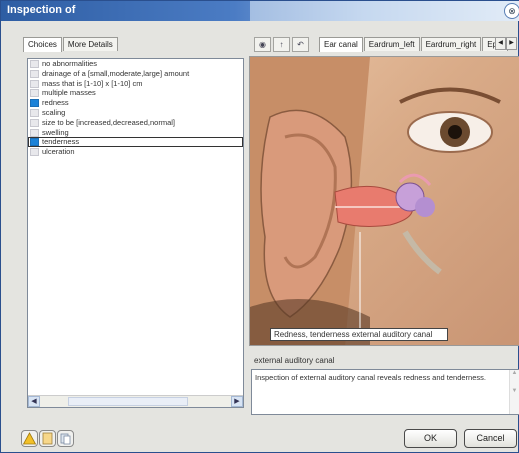 This screenshot has width=519, height=453. I want to click on list-item: ulceration, so click(135, 152).